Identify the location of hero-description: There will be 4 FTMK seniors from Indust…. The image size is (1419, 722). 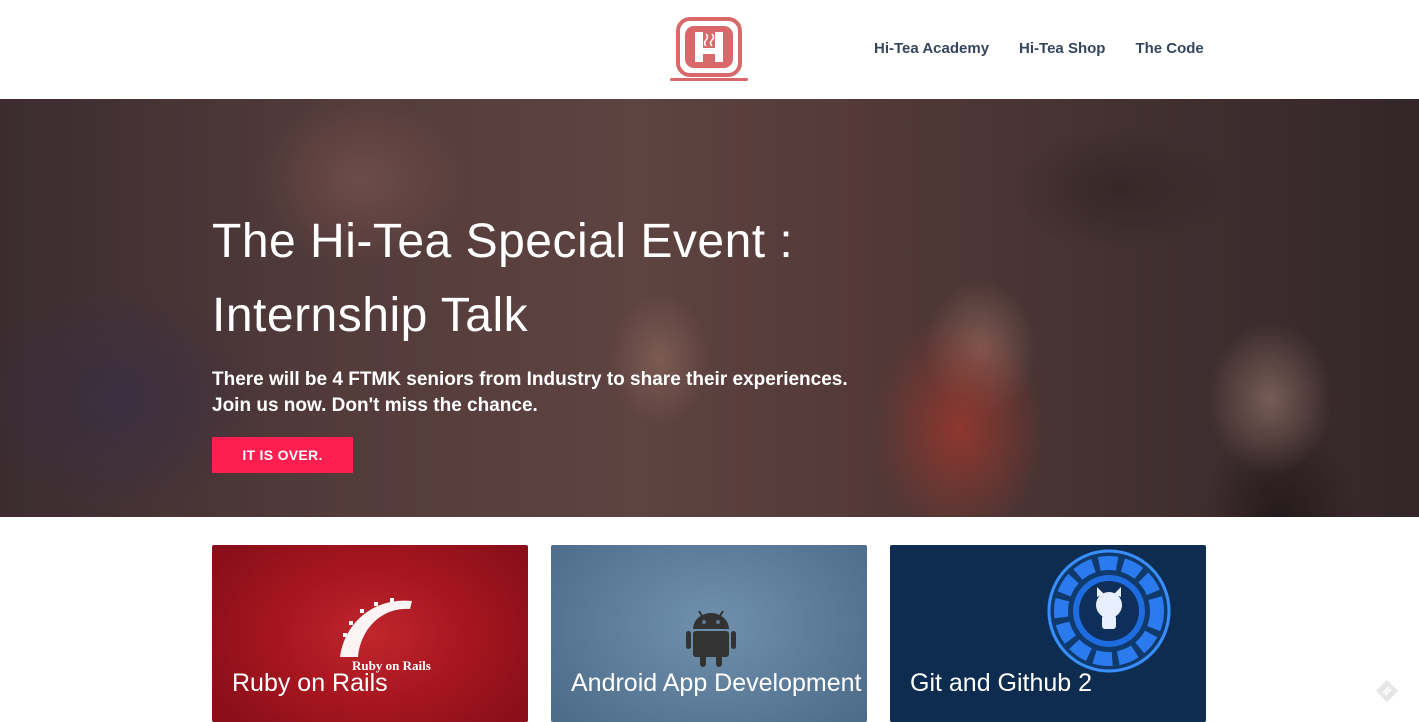
(572, 393).